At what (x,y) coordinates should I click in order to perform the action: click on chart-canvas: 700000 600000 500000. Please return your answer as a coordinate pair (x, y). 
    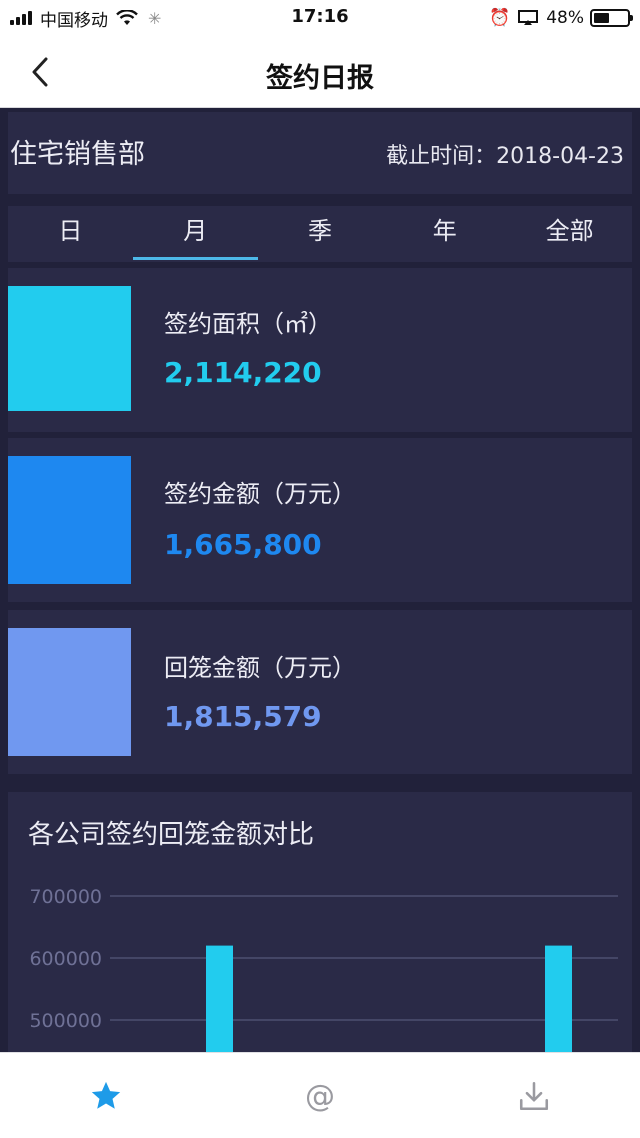
    Looking at the image, I should click on (323, 974).